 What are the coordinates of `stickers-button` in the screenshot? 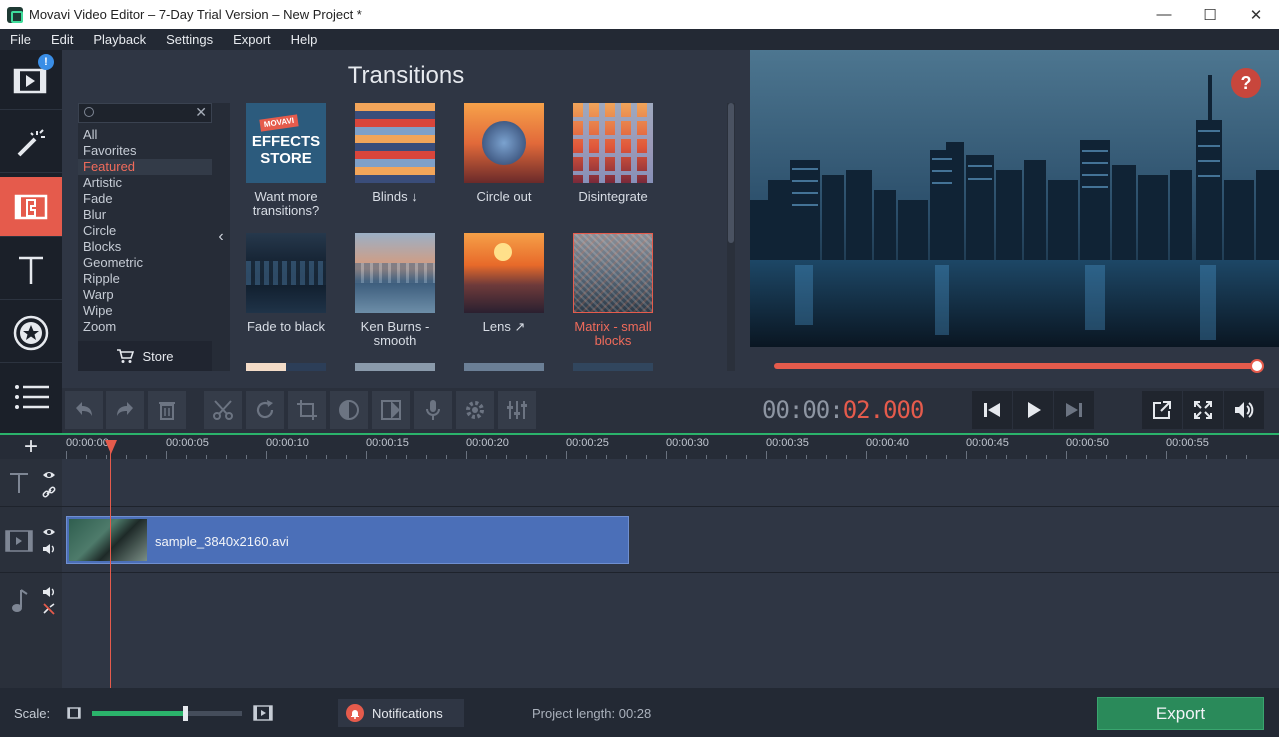 It's located at (31, 333).